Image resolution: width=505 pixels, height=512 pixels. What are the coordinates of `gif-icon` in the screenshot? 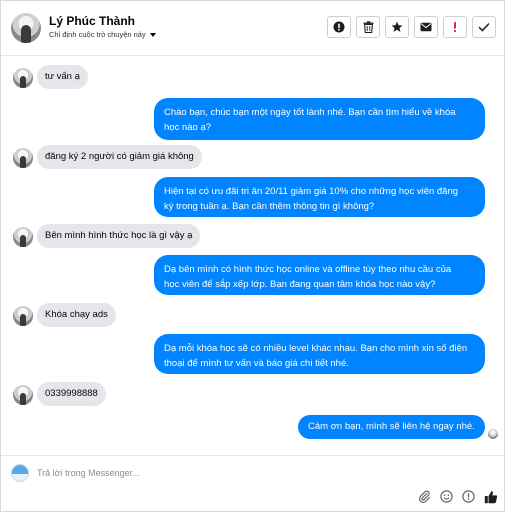 It's located at (468, 496).